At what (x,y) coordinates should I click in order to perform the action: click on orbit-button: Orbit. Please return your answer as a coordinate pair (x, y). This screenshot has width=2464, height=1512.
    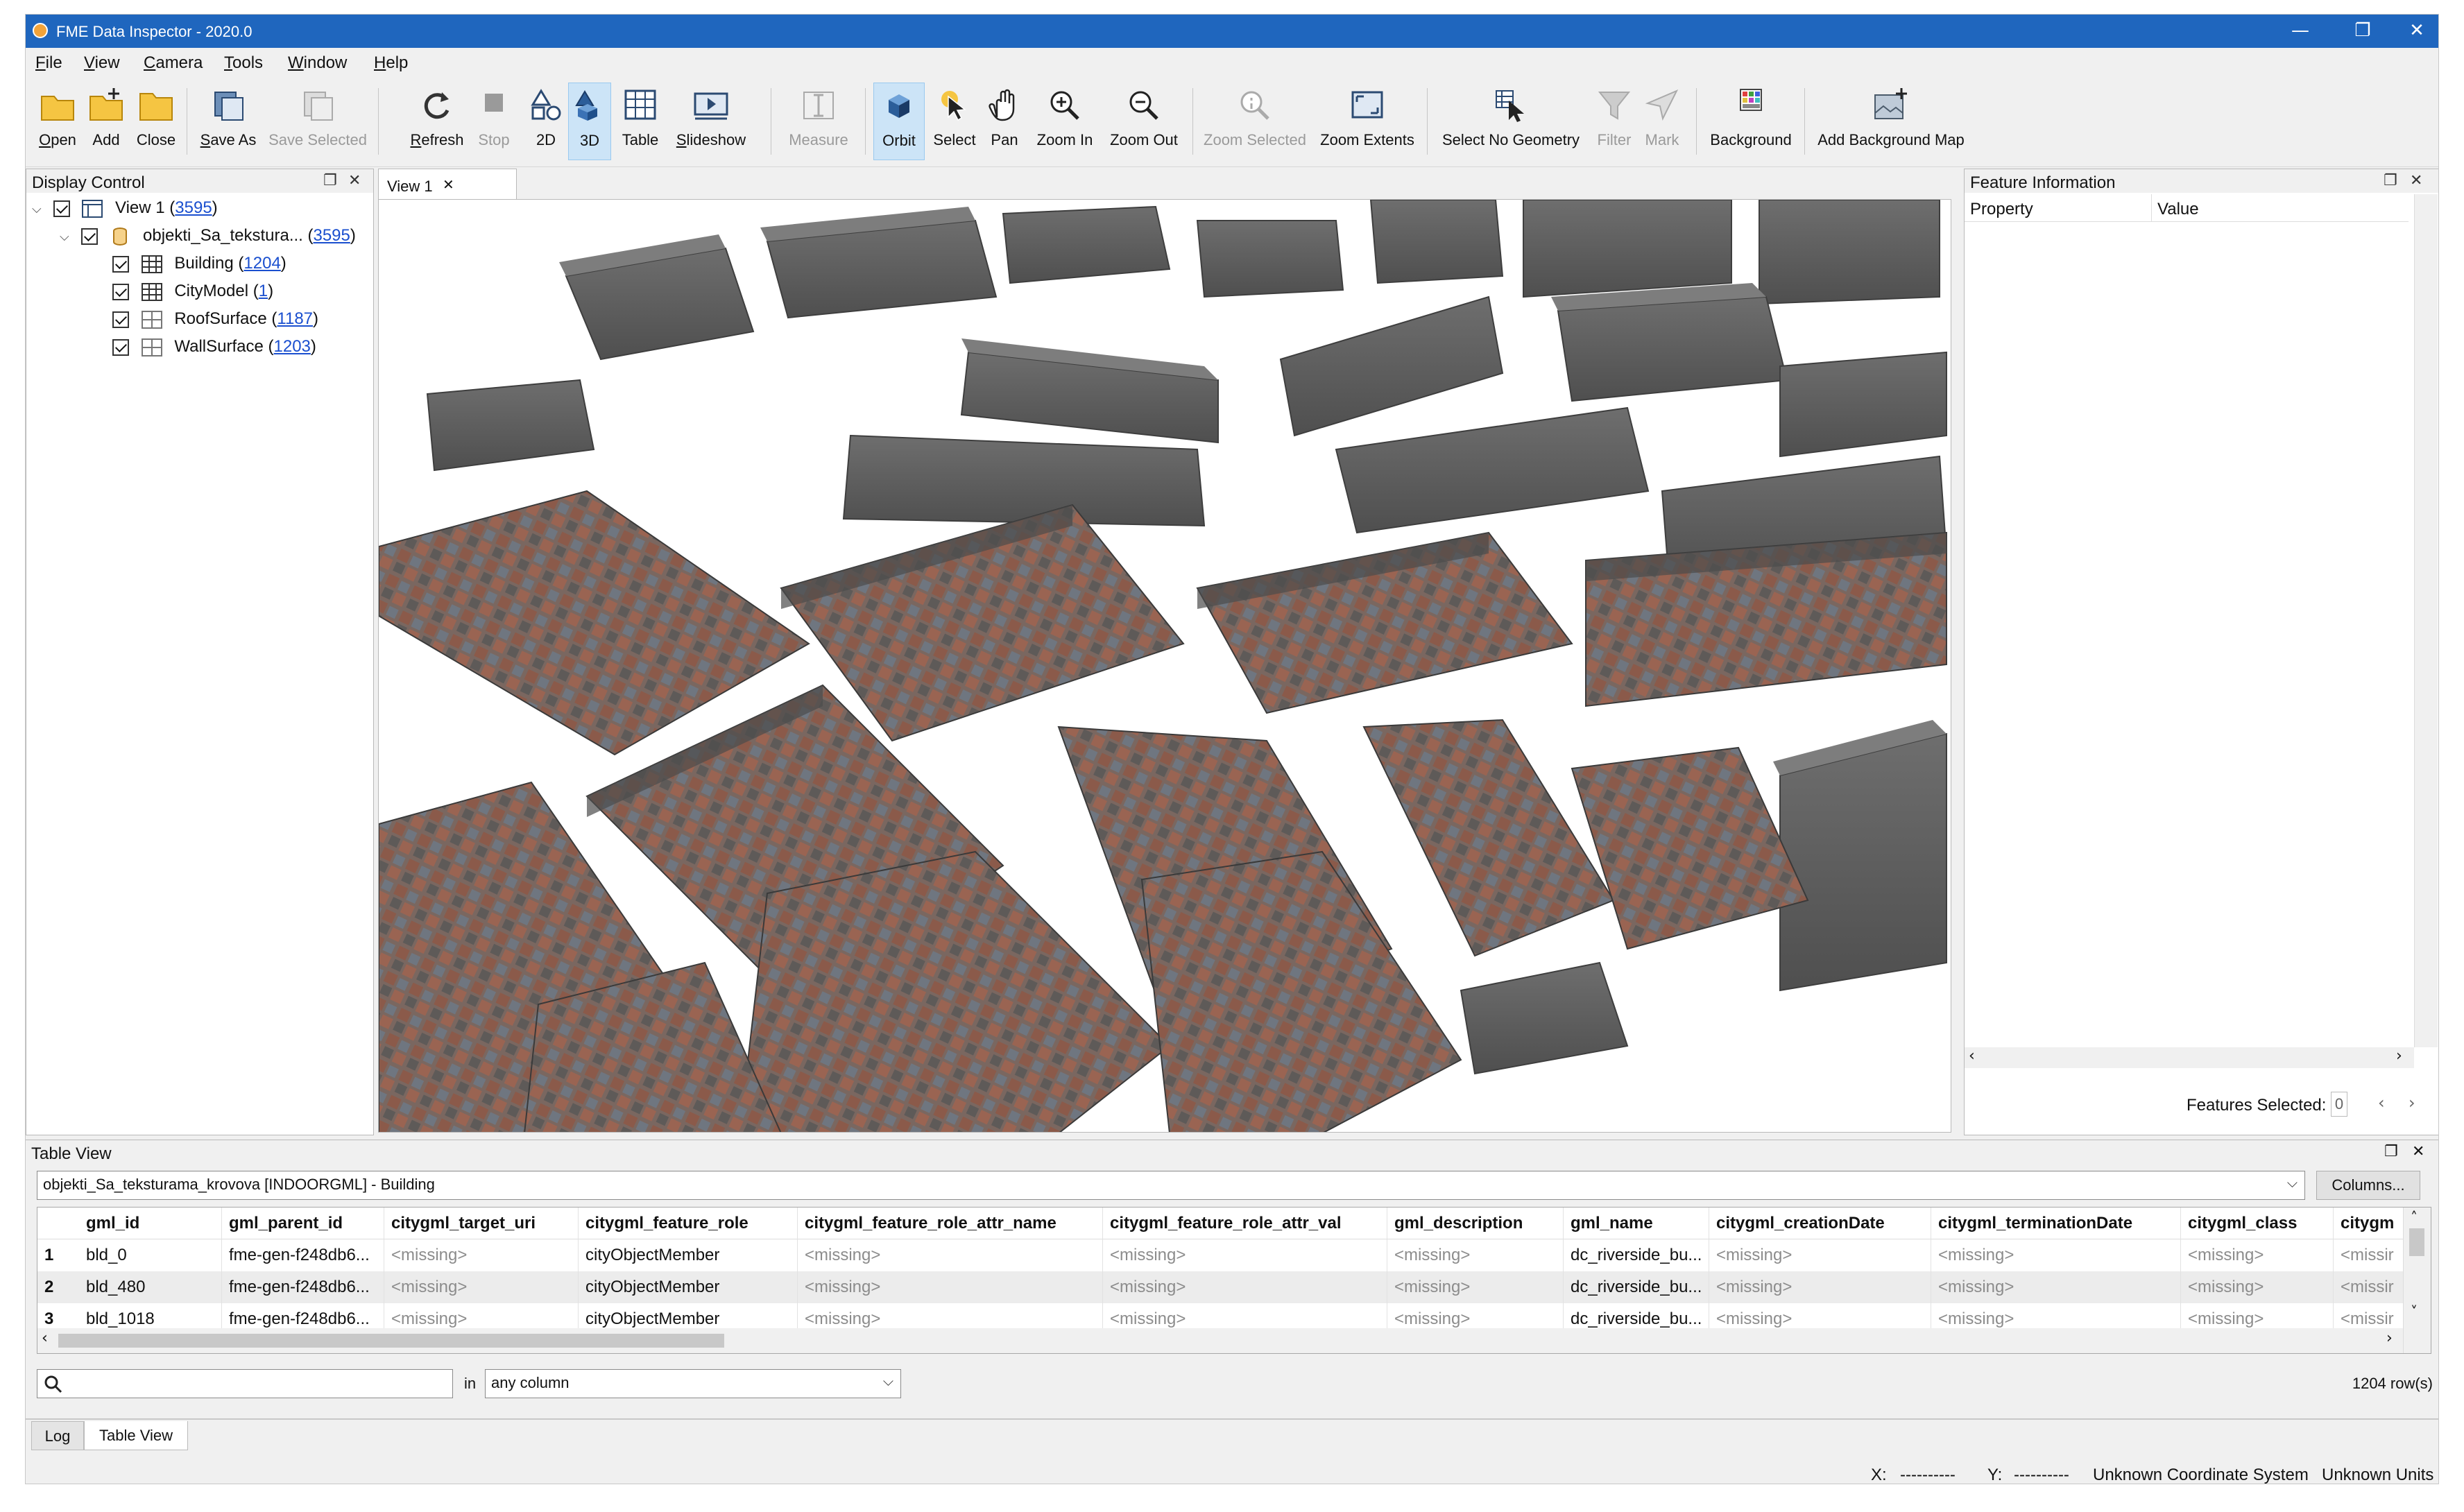
    Looking at the image, I should click on (899, 122).